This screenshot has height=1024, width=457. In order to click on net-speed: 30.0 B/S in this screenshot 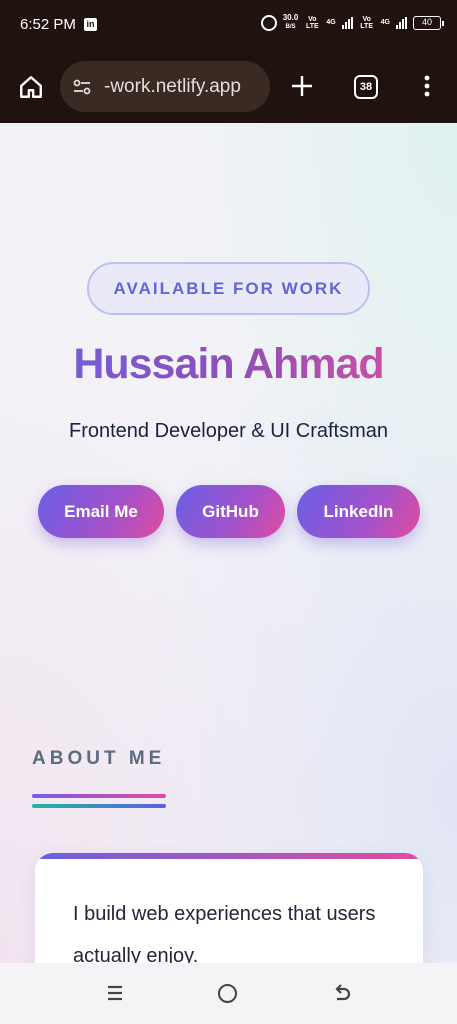, I will do `click(291, 22)`.